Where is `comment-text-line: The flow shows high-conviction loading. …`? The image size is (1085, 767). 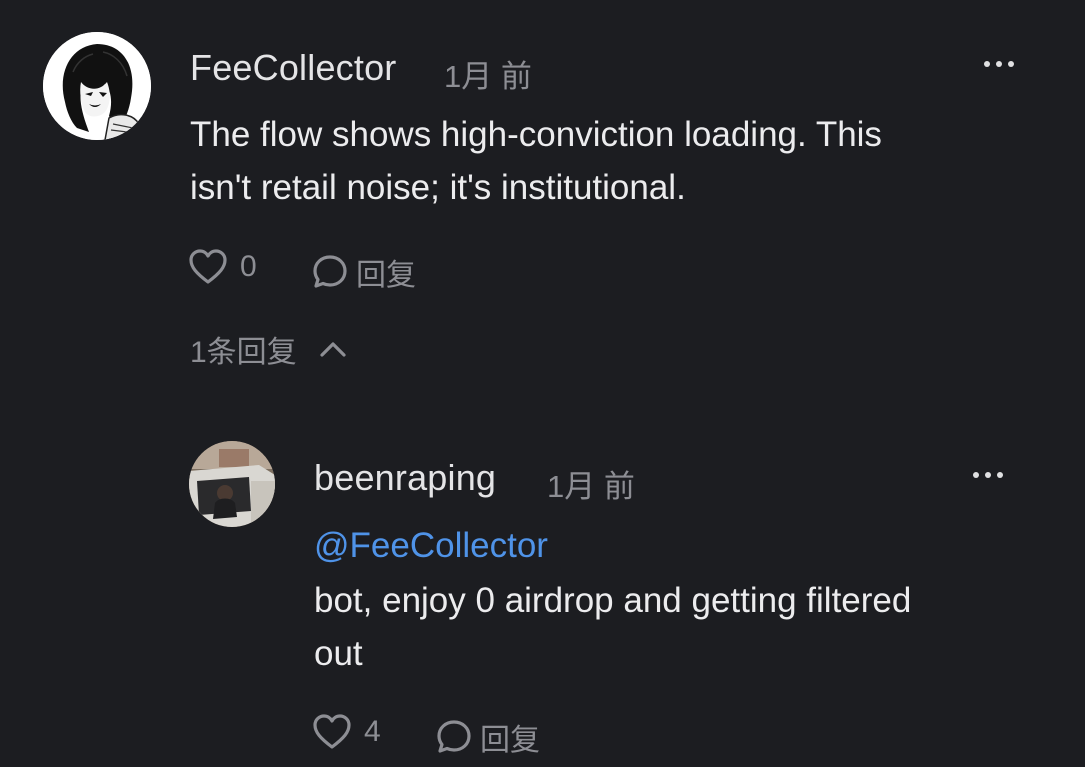 comment-text-line: The flow shows high-conviction loading. … is located at coordinates (536, 134).